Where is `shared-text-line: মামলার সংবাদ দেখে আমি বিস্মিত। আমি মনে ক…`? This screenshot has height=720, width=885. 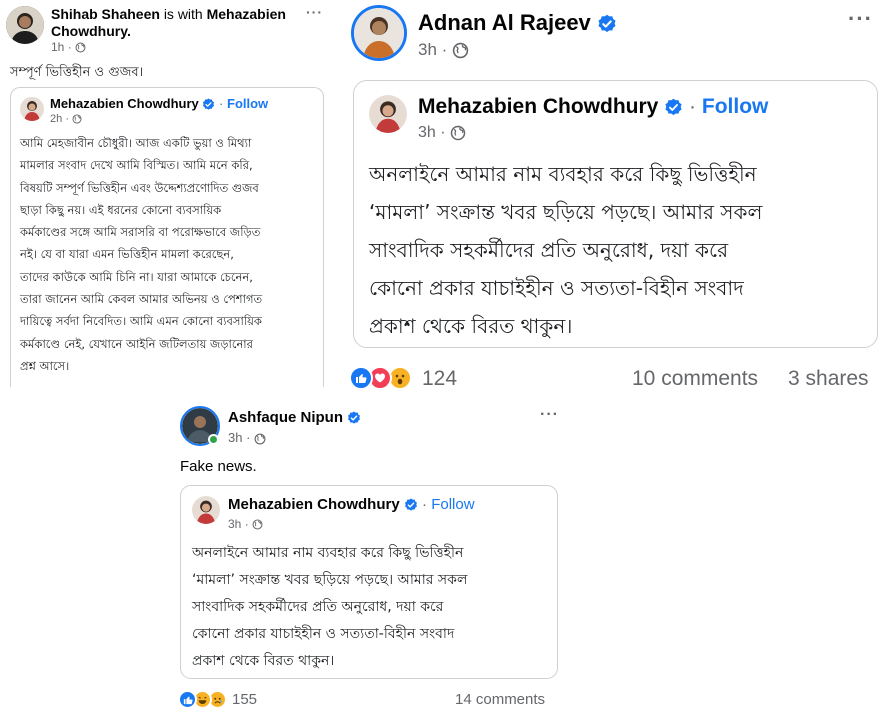 shared-text-line: মামলার সংবাদ দেখে আমি বিস্মিত। আমি মনে ক… is located at coordinates (136, 165).